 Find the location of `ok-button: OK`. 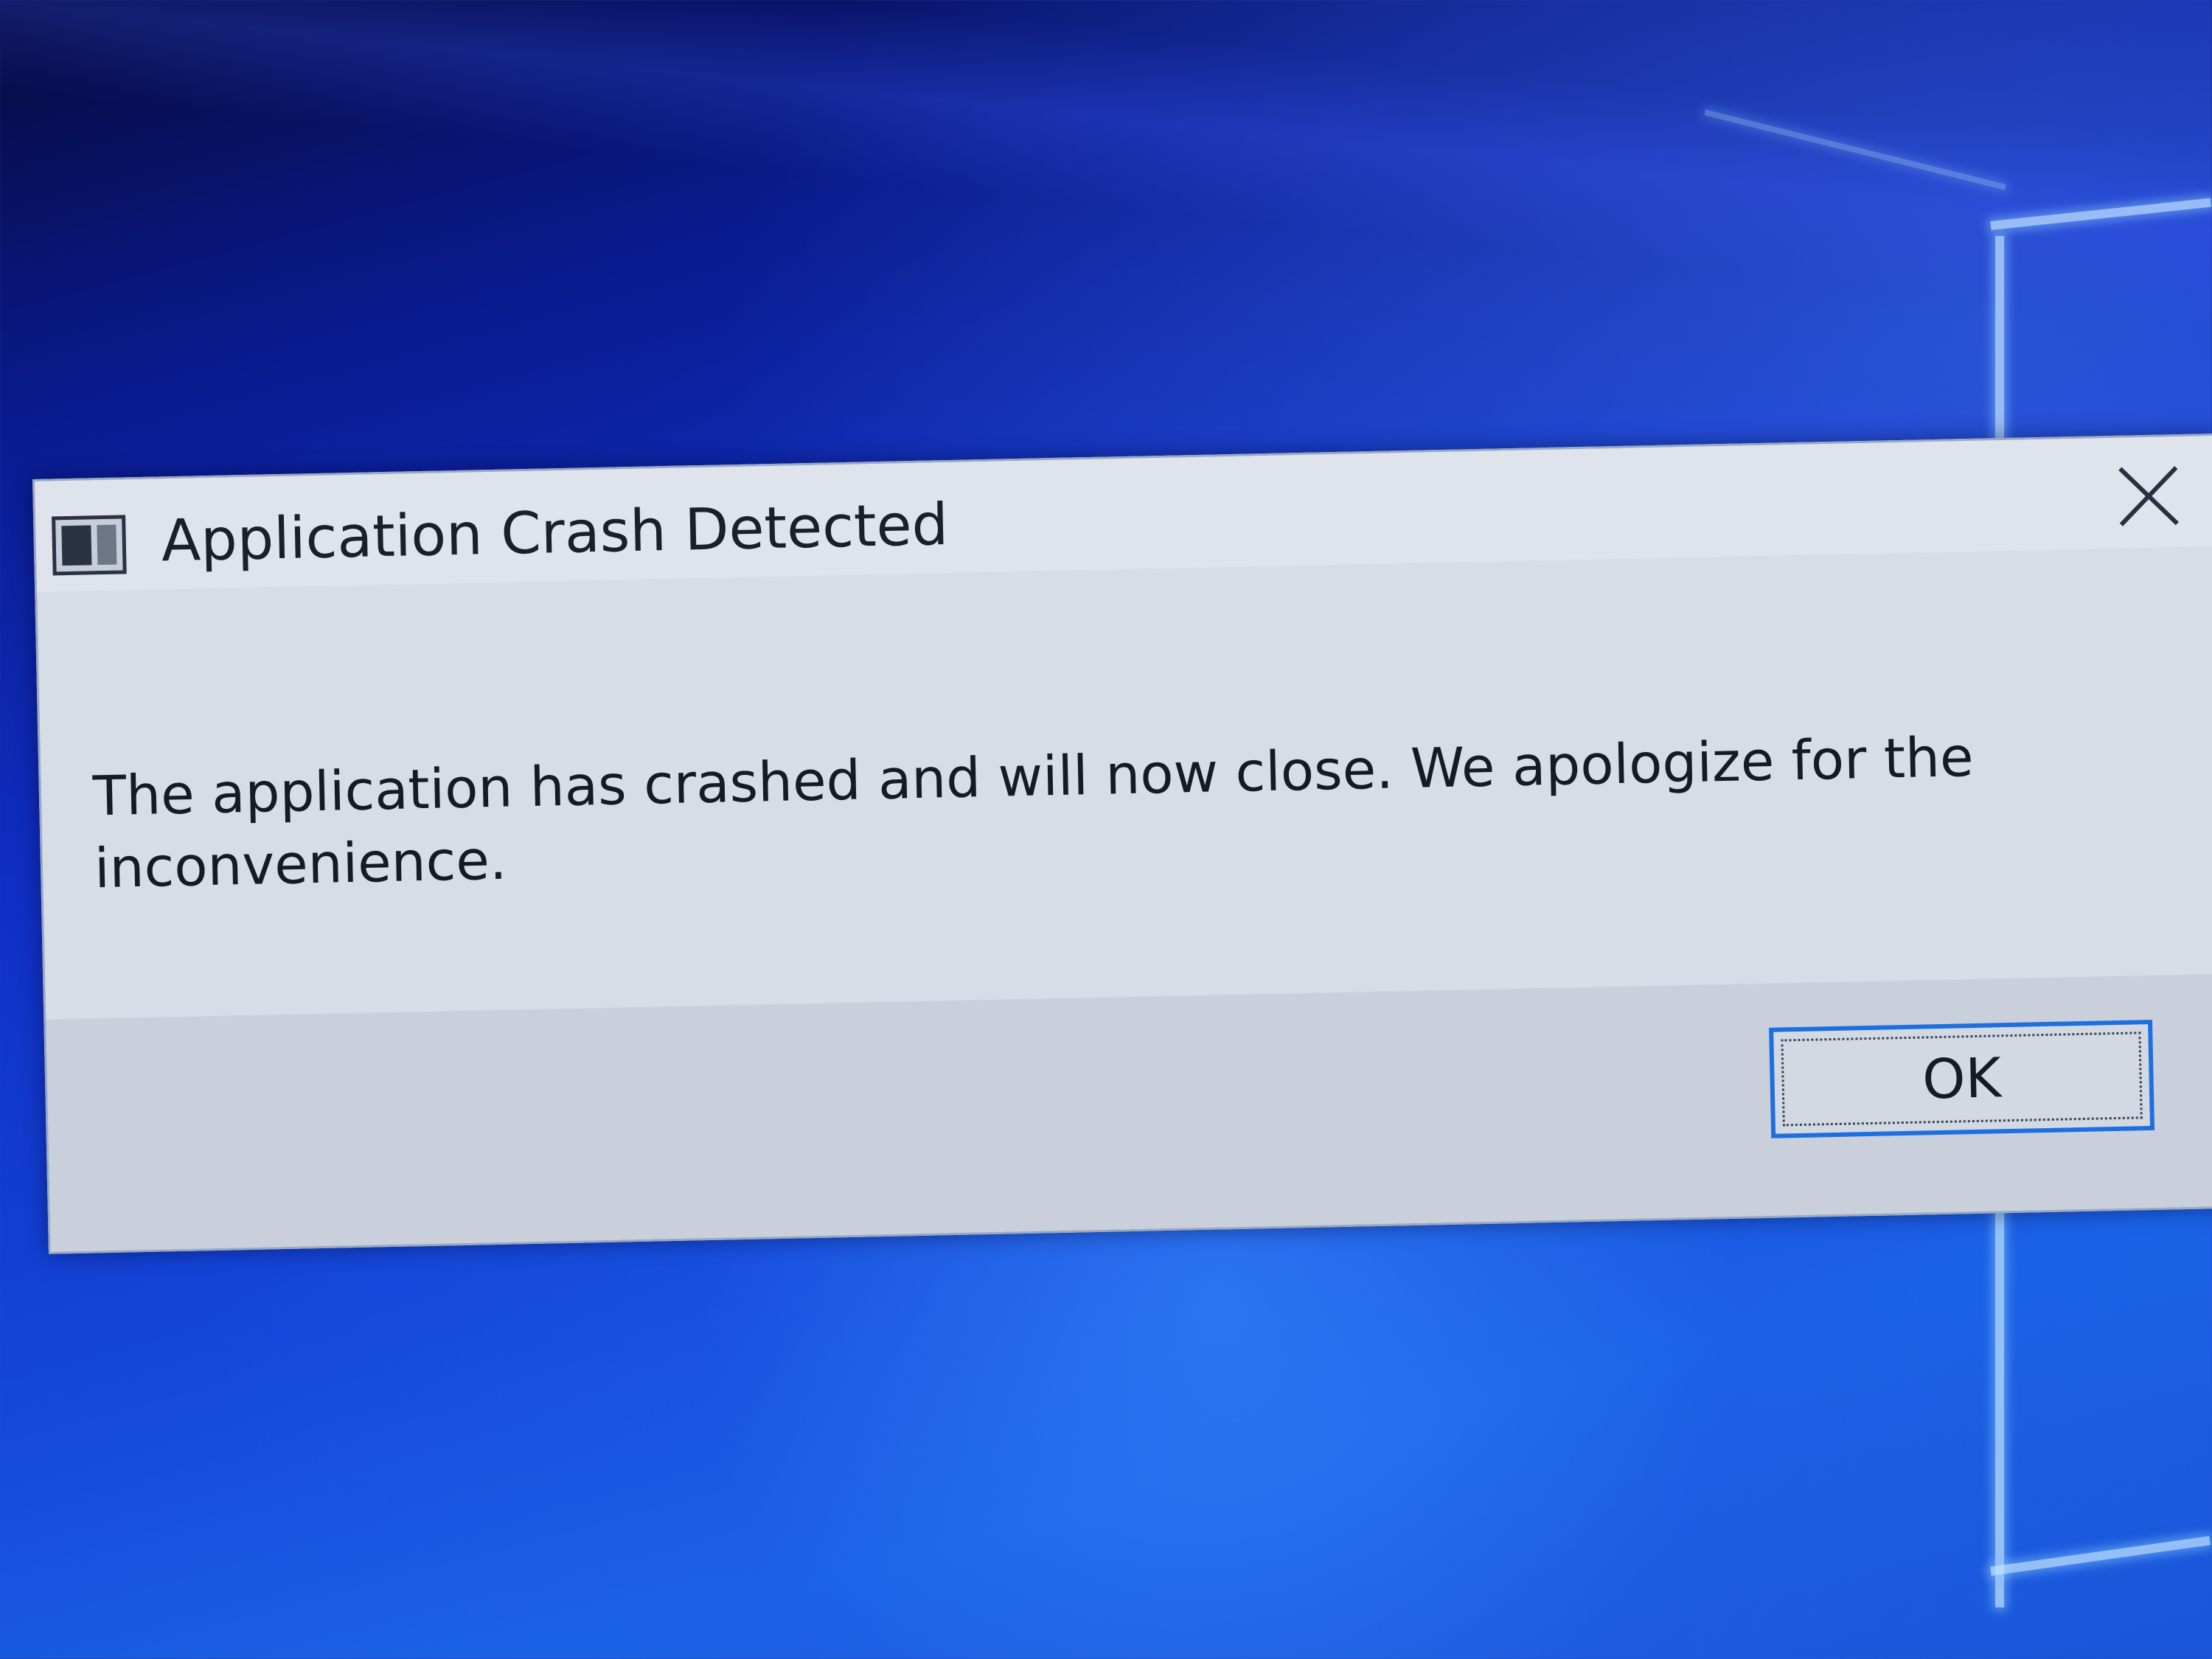

ok-button: OK is located at coordinates (1962, 1078).